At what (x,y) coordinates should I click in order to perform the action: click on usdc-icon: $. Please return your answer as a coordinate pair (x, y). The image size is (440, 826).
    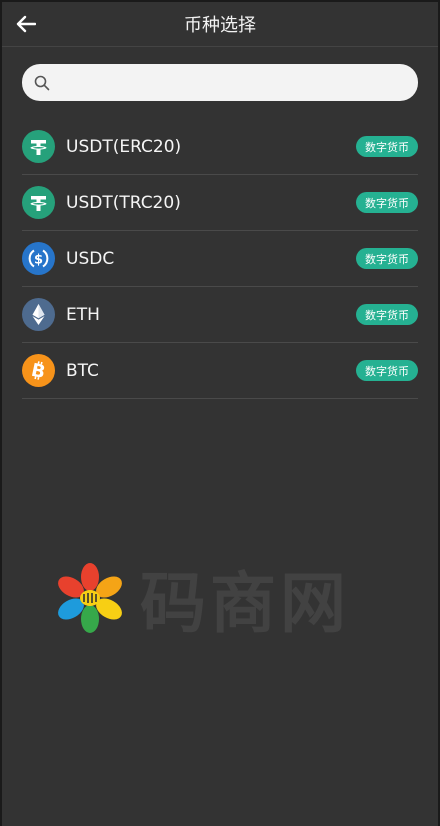
    Looking at the image, I should click on (38, 258).